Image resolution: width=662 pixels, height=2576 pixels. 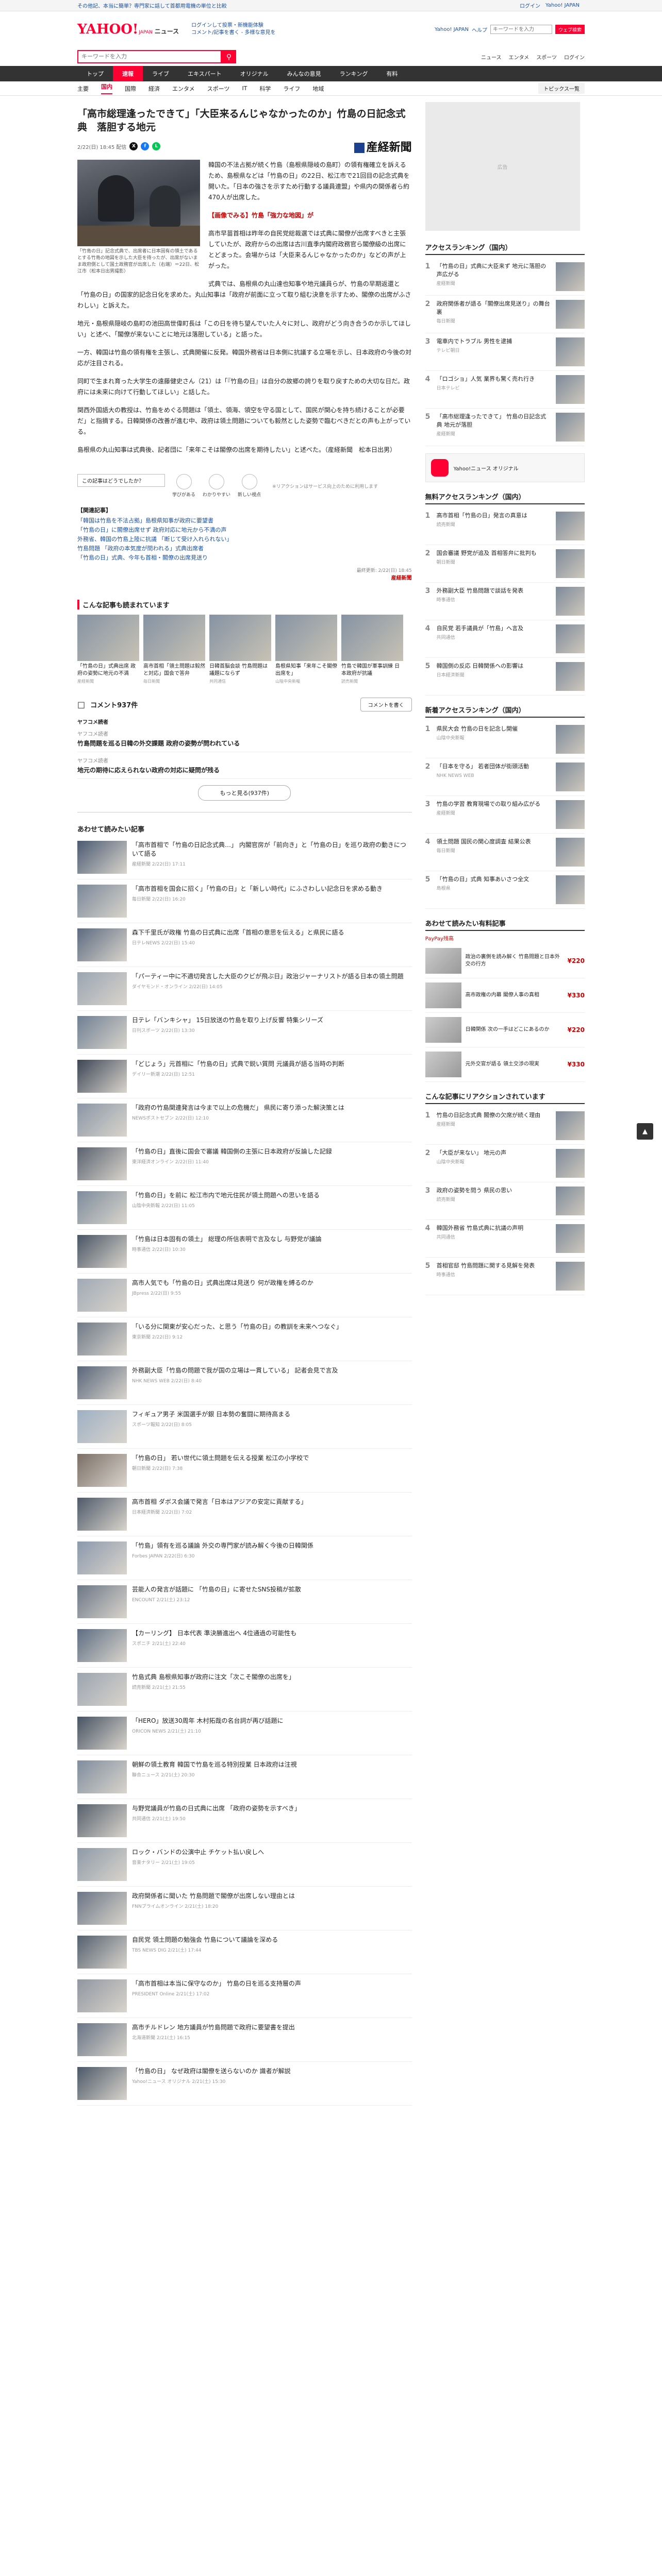 What do you see at coordinates (505, 1126) in the screenshot?
I see `ranking-item: 1 竹島の日記念式典 閣僚の欠席が続く理由 産経新聞` at bounding box center [505, 1126].